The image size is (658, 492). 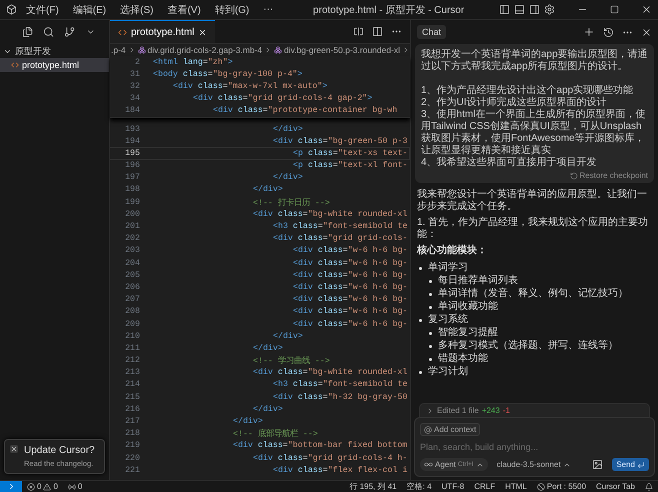 What do you see at coordinates (90, 10) in the screenshot?
I see `menu-item: 编辑(E)` at bounding box center [90, 10].